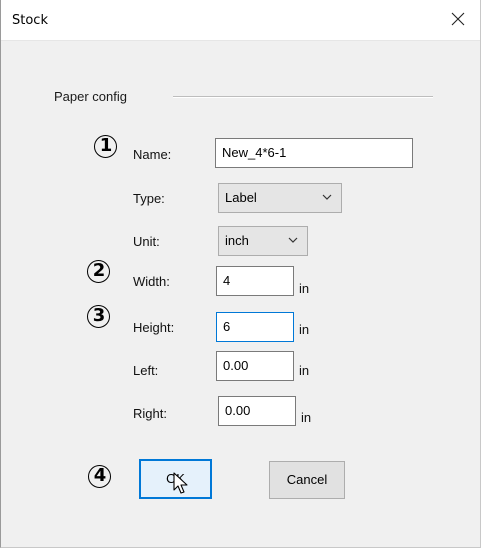 Image resolution: width=481 pixels, height=548 pixels. What do you see at coordinates (304, 288) in the screenshot?
I see `width-unit: in` at bounding box center [304, 288].